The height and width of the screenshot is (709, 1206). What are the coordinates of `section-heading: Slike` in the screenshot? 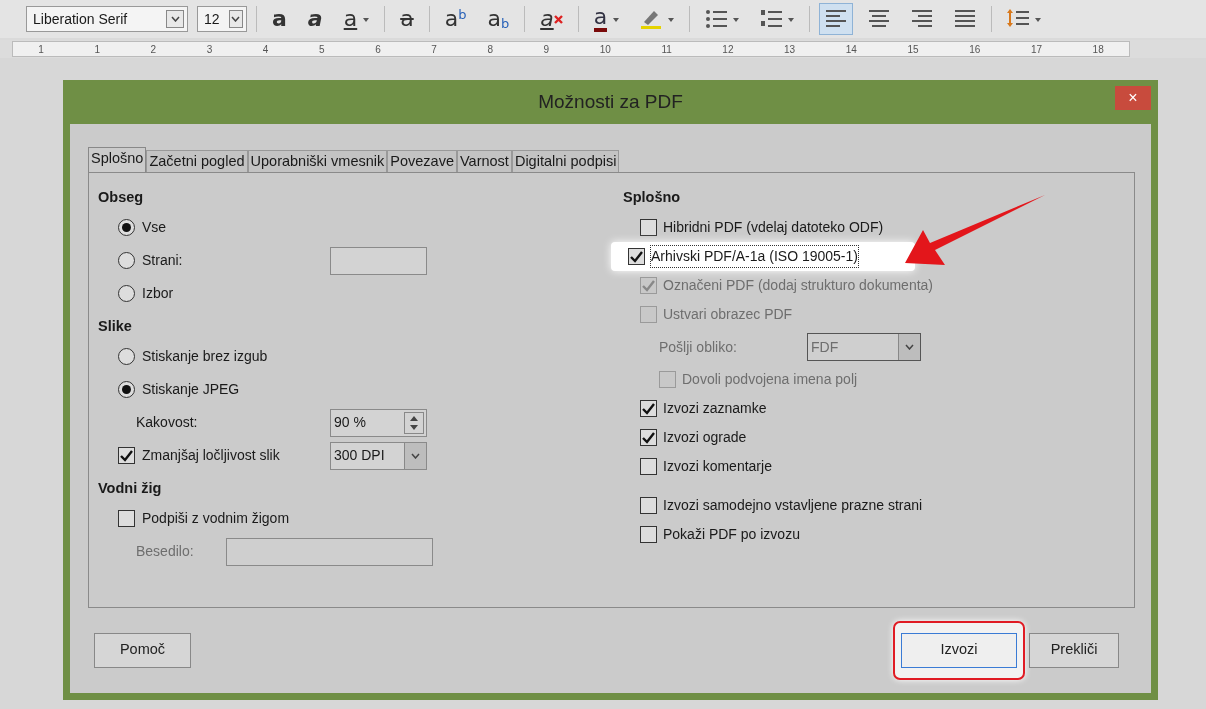 It's located at (115, 326).